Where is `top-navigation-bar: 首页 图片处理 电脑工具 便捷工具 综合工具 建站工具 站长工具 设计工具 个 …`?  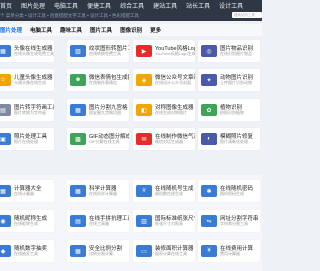
top-navigation-bar: 首页 图片处理 电脑工具 便捷工具 综合工具 建站工具 站长工具 设计工具 个 … is located at coordinates (131, 10).